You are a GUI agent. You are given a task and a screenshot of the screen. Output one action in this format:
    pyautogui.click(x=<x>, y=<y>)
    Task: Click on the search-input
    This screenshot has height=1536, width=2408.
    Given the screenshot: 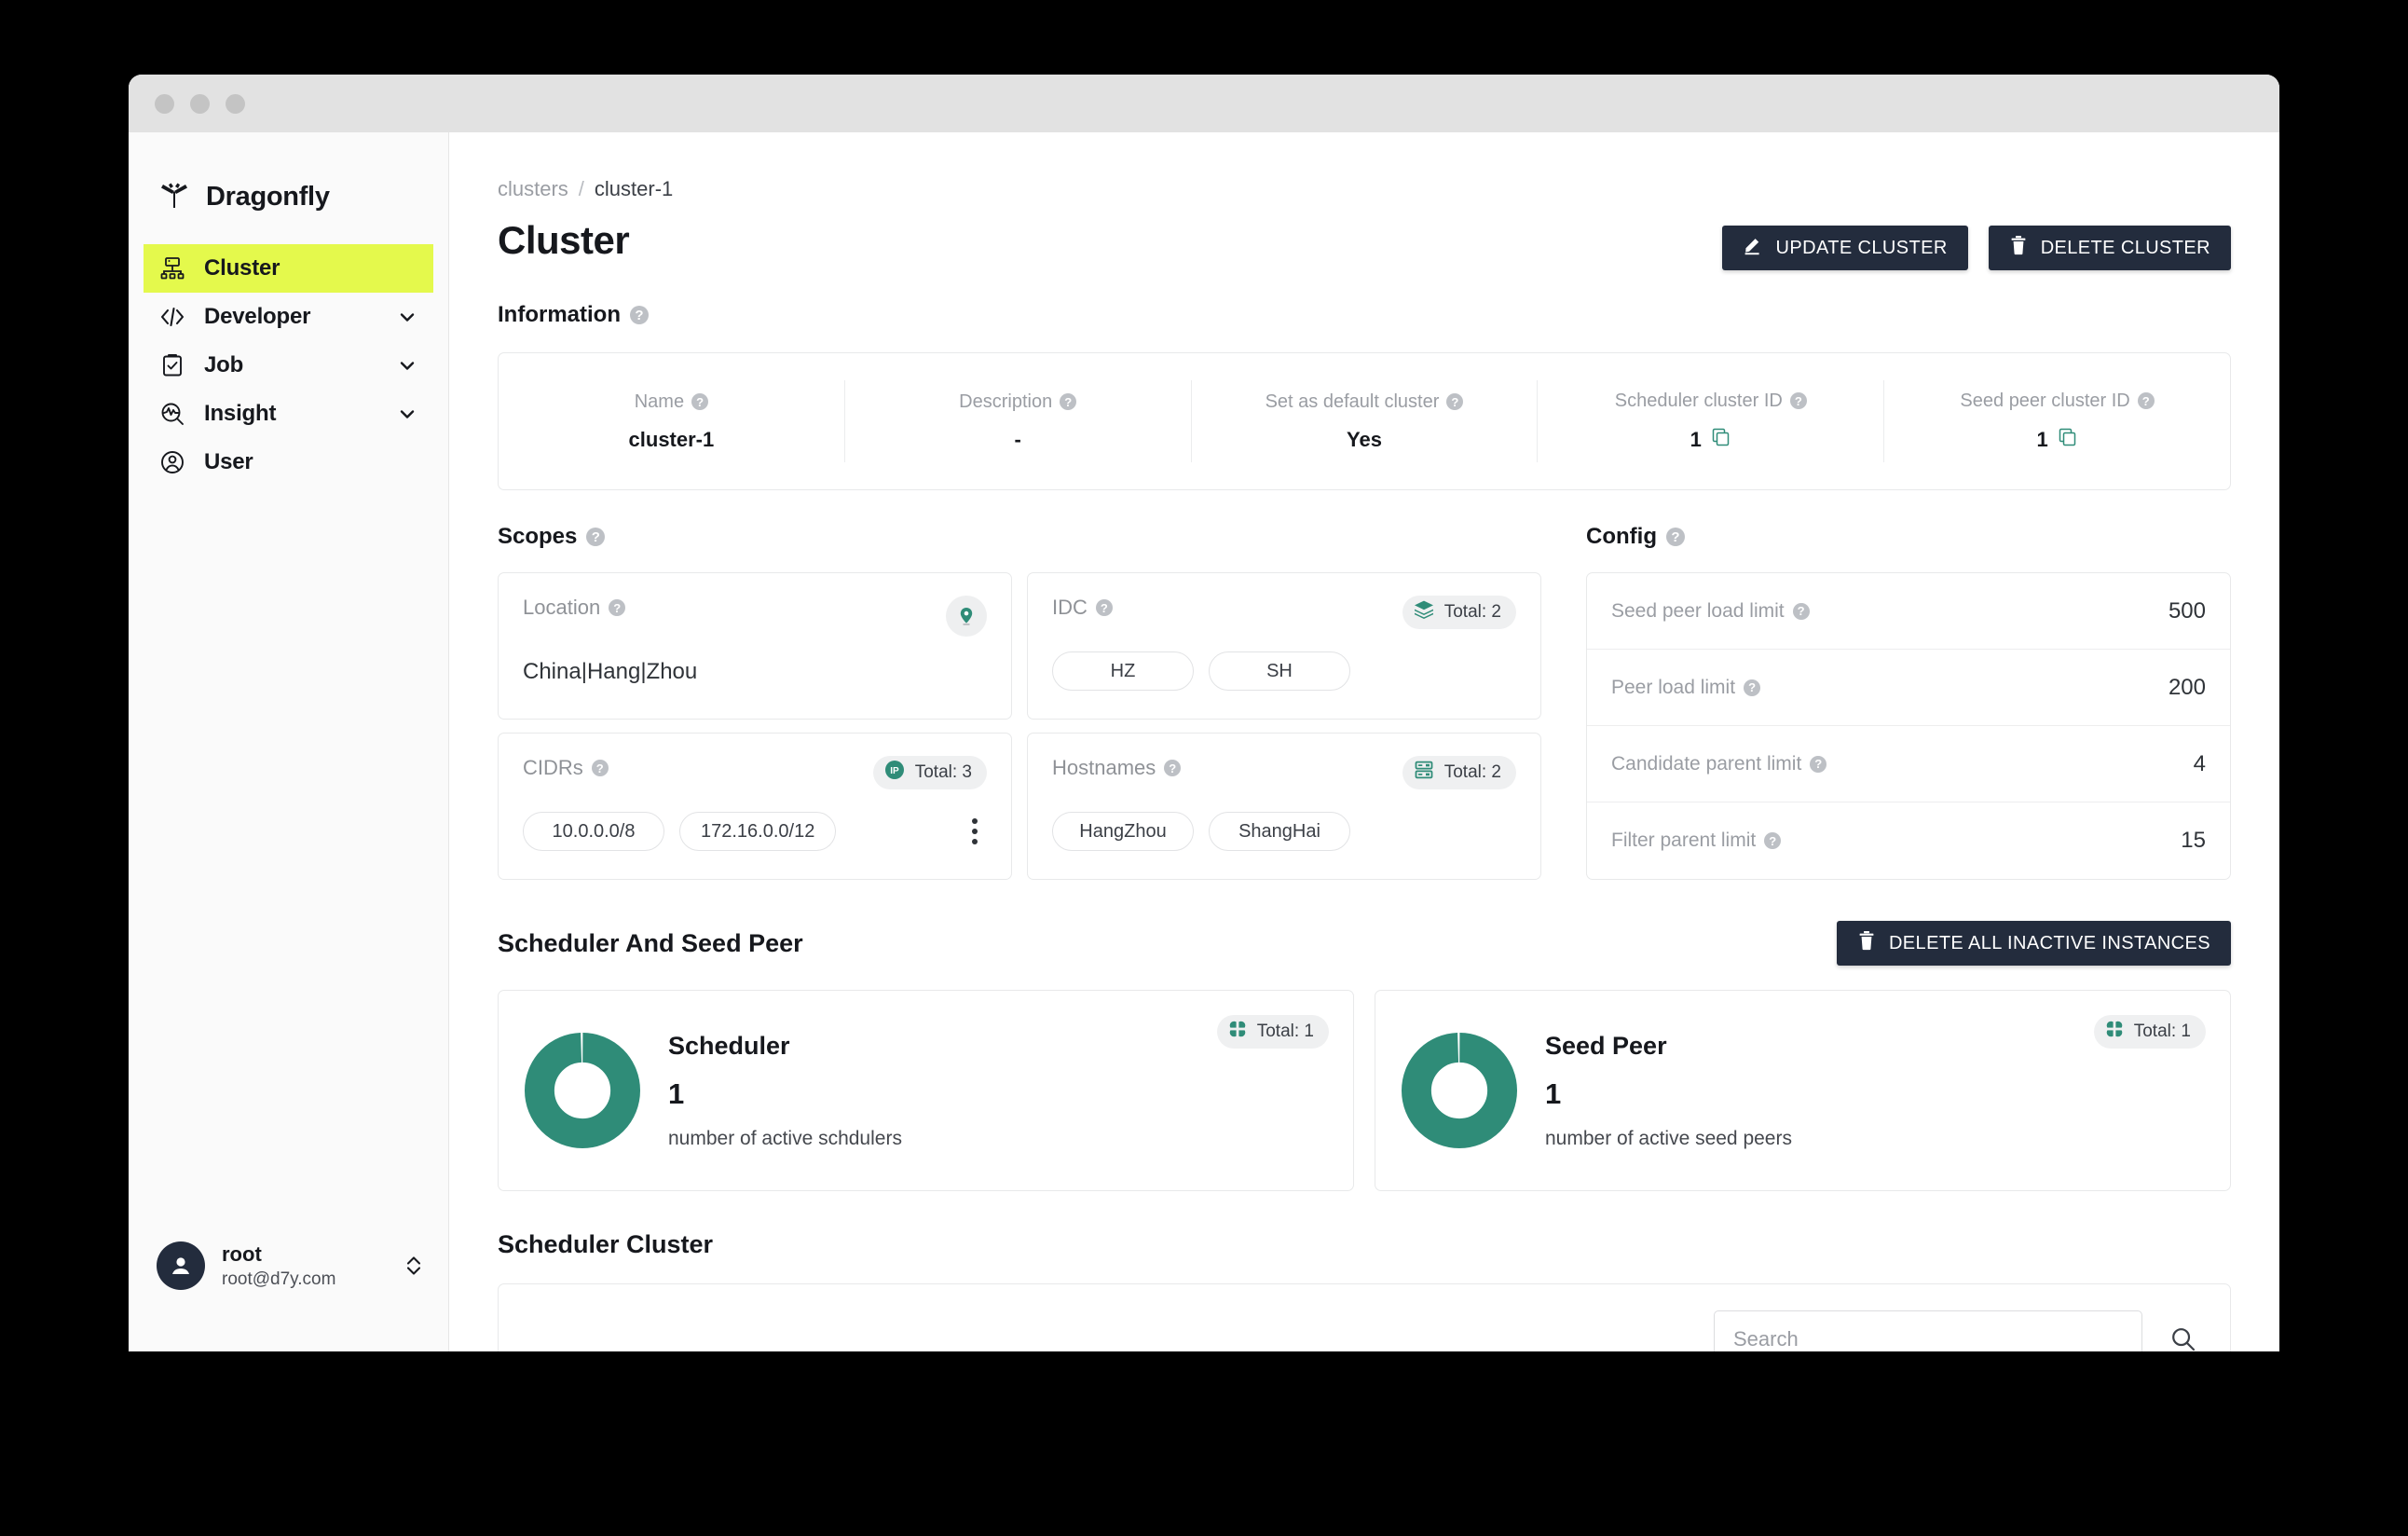 What is the action you would take?
    pyautogui.click(x=1928, y=1339)
    